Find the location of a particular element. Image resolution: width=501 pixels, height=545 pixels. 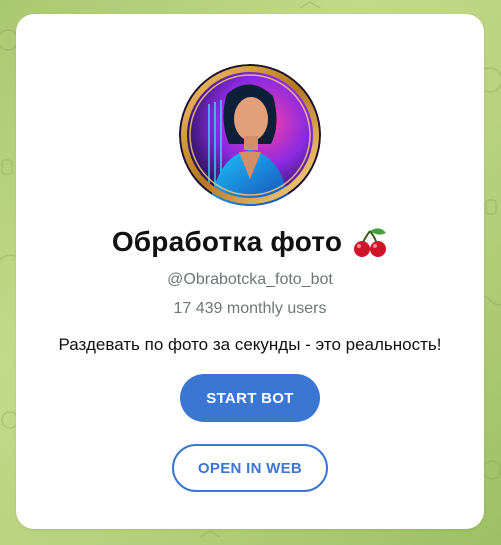

bot-avatar is located at coordinates (250, 135).